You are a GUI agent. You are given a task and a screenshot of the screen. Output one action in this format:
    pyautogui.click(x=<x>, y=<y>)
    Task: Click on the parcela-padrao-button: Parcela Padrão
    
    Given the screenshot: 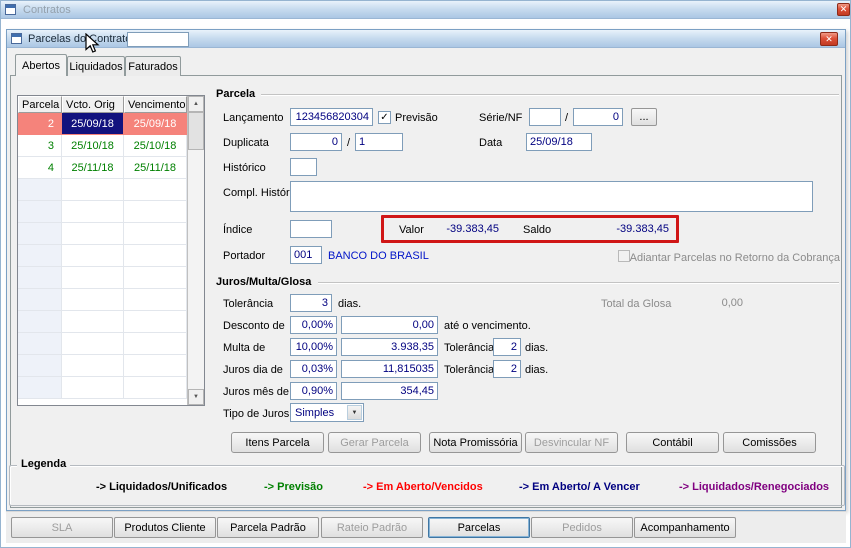 What is the action you would take?
    pyautogui.click(x=268, y=527)
    